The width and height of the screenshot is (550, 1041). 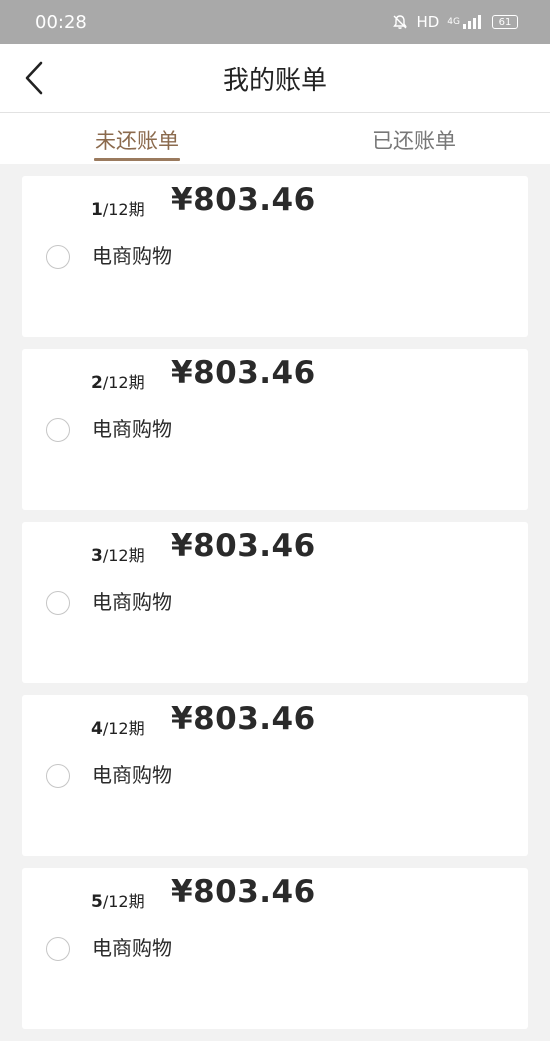 I want to click on back-button, so click(x=34, y=78).